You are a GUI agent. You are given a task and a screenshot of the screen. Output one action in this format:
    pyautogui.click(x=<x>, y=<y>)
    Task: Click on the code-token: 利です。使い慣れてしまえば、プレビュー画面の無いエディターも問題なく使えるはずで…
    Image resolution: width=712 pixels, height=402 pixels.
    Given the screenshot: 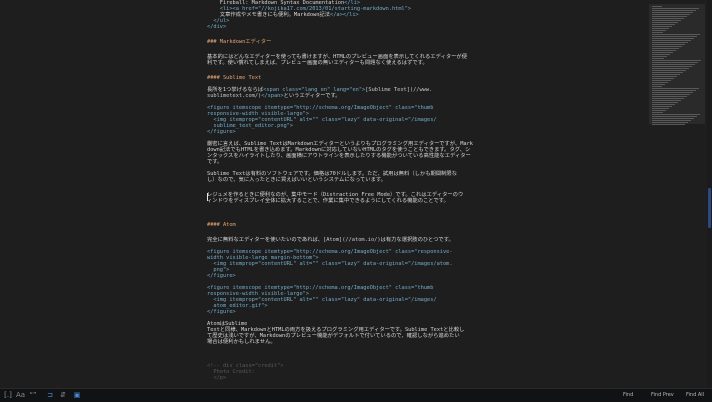 What is the action you would take?
    pyautogui.click(x=317, y=63)
    